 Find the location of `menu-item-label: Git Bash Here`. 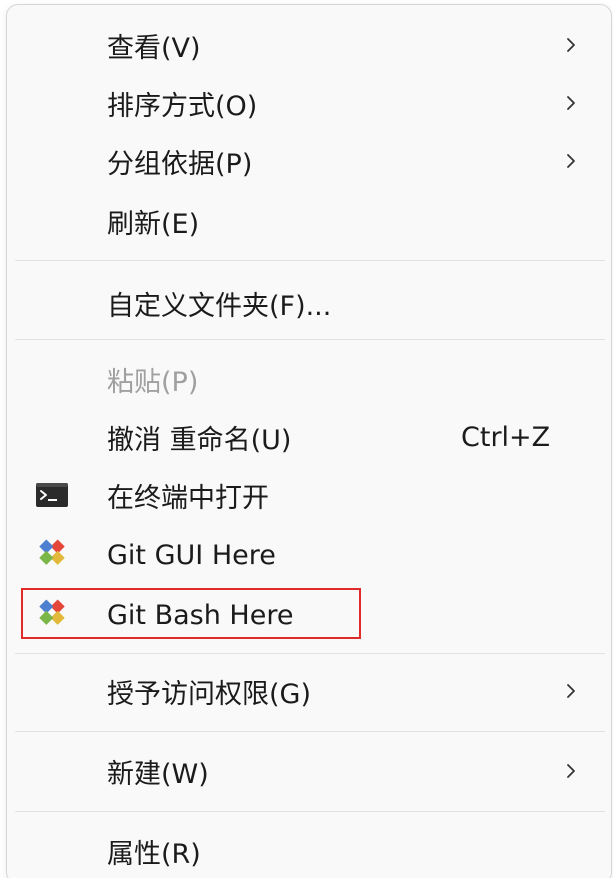

menu-item-label: Git Bash Here is located at coordinates (200, 615).